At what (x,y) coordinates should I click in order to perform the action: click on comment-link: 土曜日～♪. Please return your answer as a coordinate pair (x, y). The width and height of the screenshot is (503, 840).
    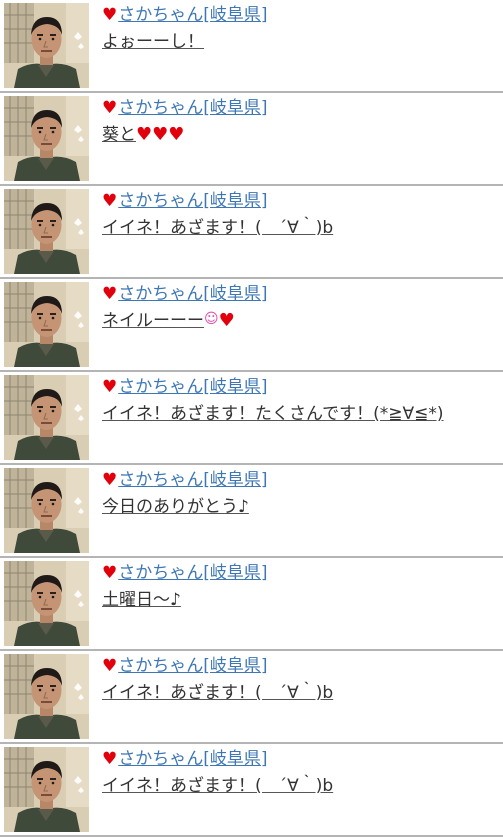
    Looking at the image, I should click on (141, 600).